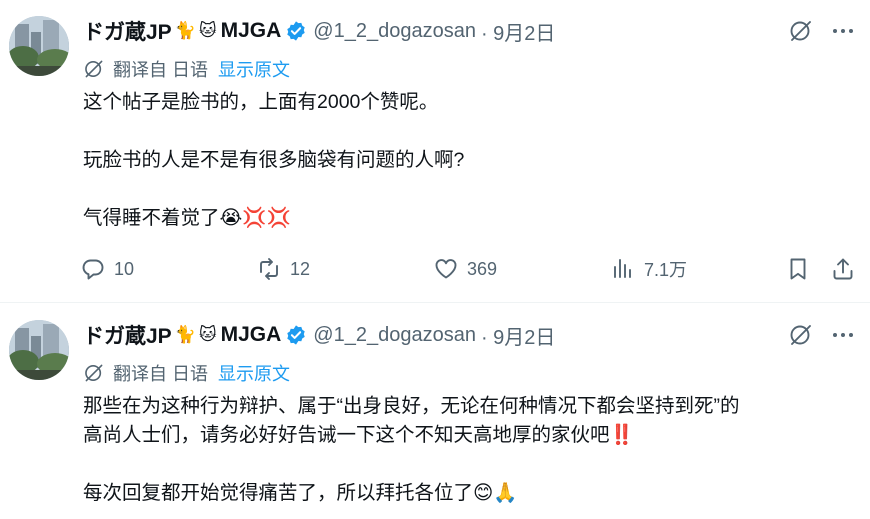  What do you see at coordinates (107, 269) in the screenshot?
I see `reply-button: 10` at bounding box center [107, 269].